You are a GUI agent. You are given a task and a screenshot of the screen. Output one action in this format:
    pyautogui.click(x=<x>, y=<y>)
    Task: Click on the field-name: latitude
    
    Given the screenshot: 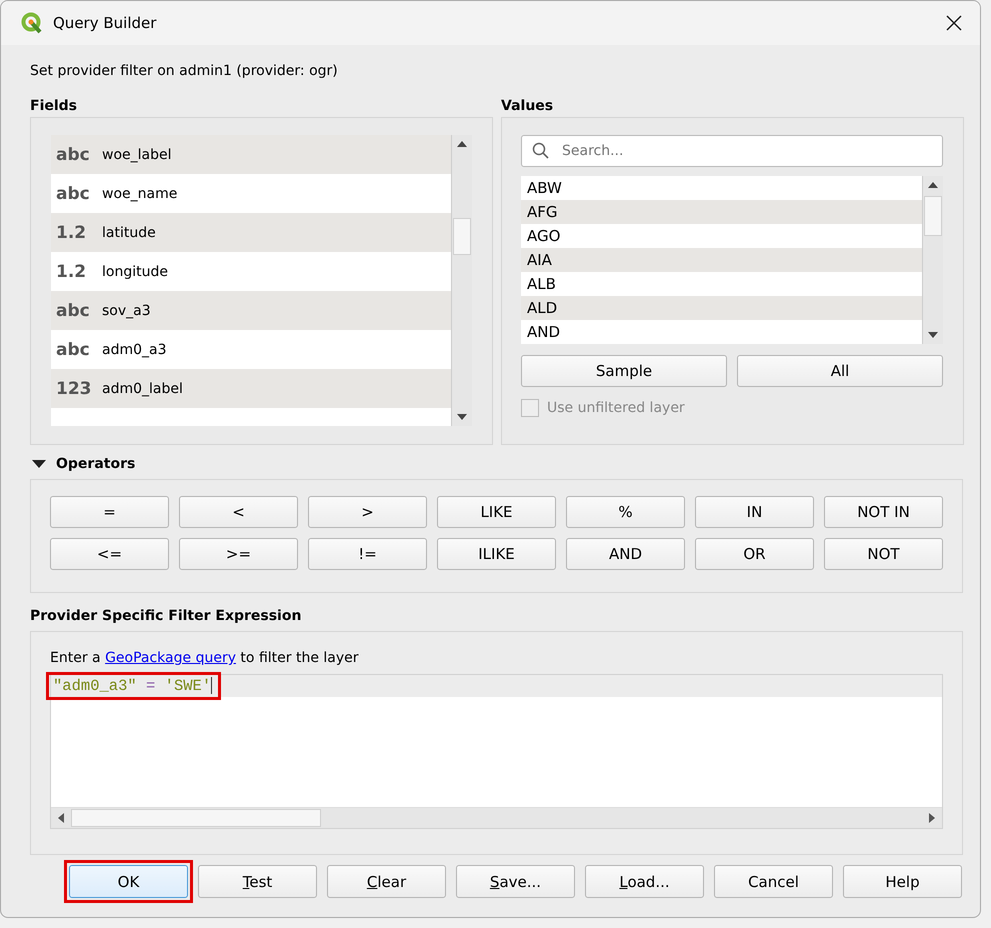 What is the action you would take?
    pyautogui.click(x=129, y=232)
    